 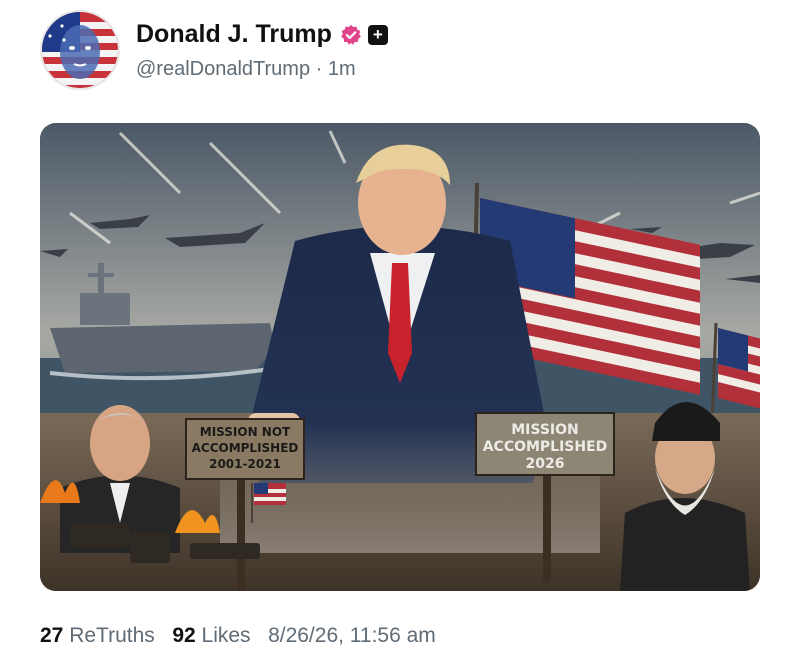 What do you see at coordinates (350, 34) in the screenshot?
I see `verified-badge-icon` at bounding box center [350, 34].